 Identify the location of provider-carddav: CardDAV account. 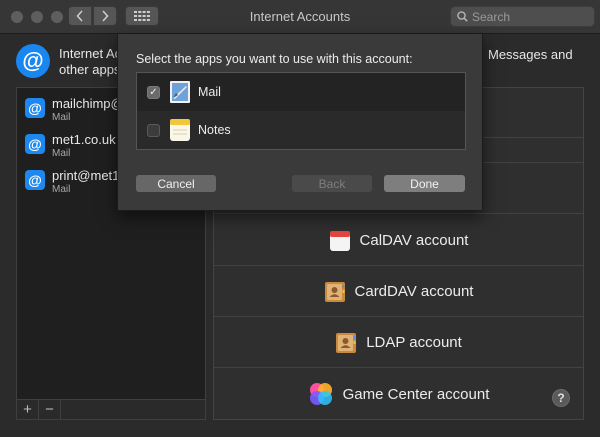
(398, 292).